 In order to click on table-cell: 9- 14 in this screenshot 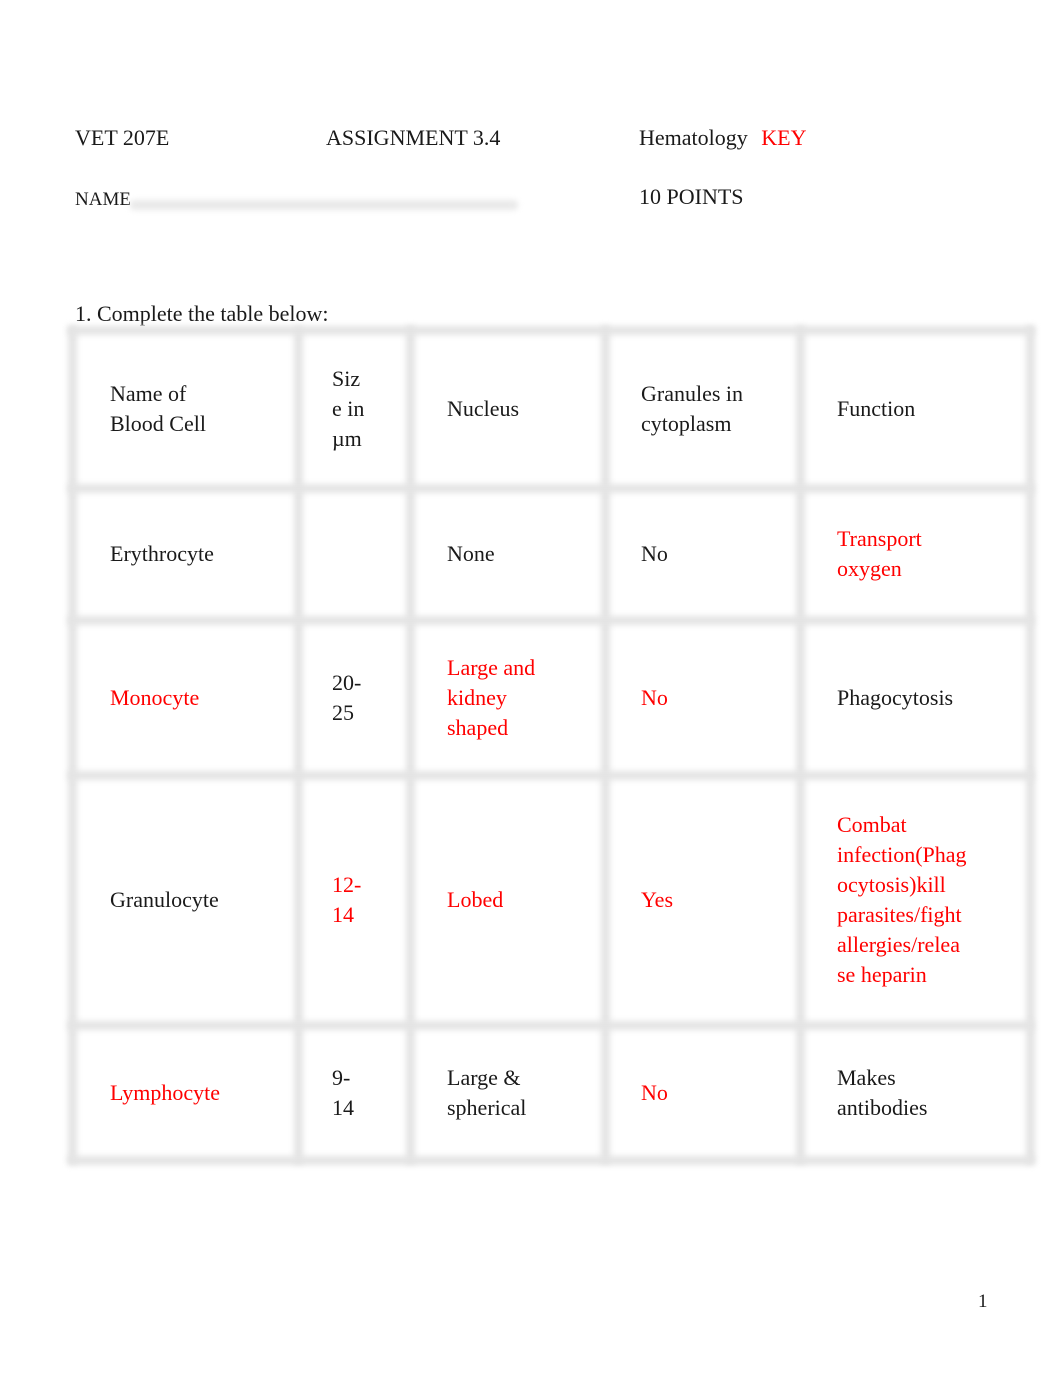, I will do `click(367, 1092)`.